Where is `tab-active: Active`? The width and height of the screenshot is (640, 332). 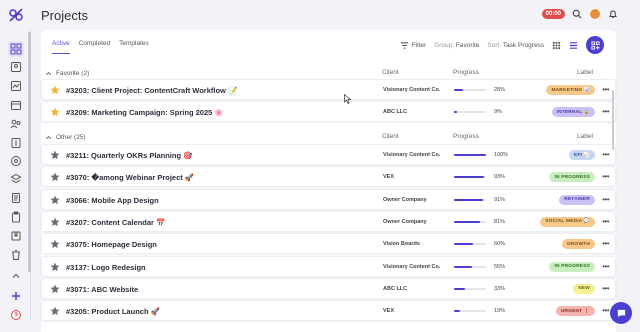 tab-active: Active is located at coordinates (61, 47).